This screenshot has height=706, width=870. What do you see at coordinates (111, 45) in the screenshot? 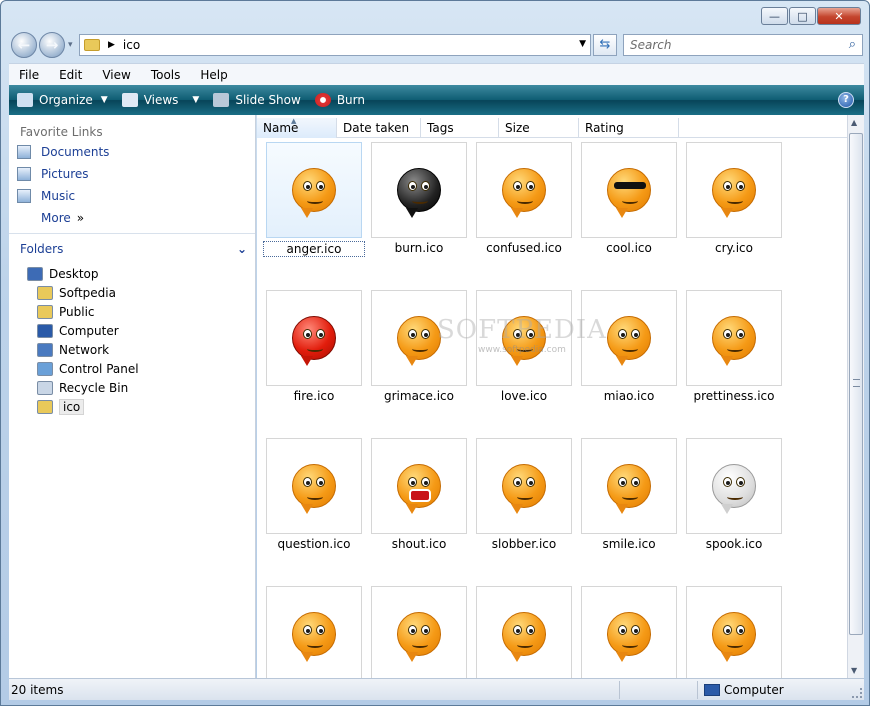
I see `breadcrumb-chevron-icon: ▶` at bounding box center [111, 45].